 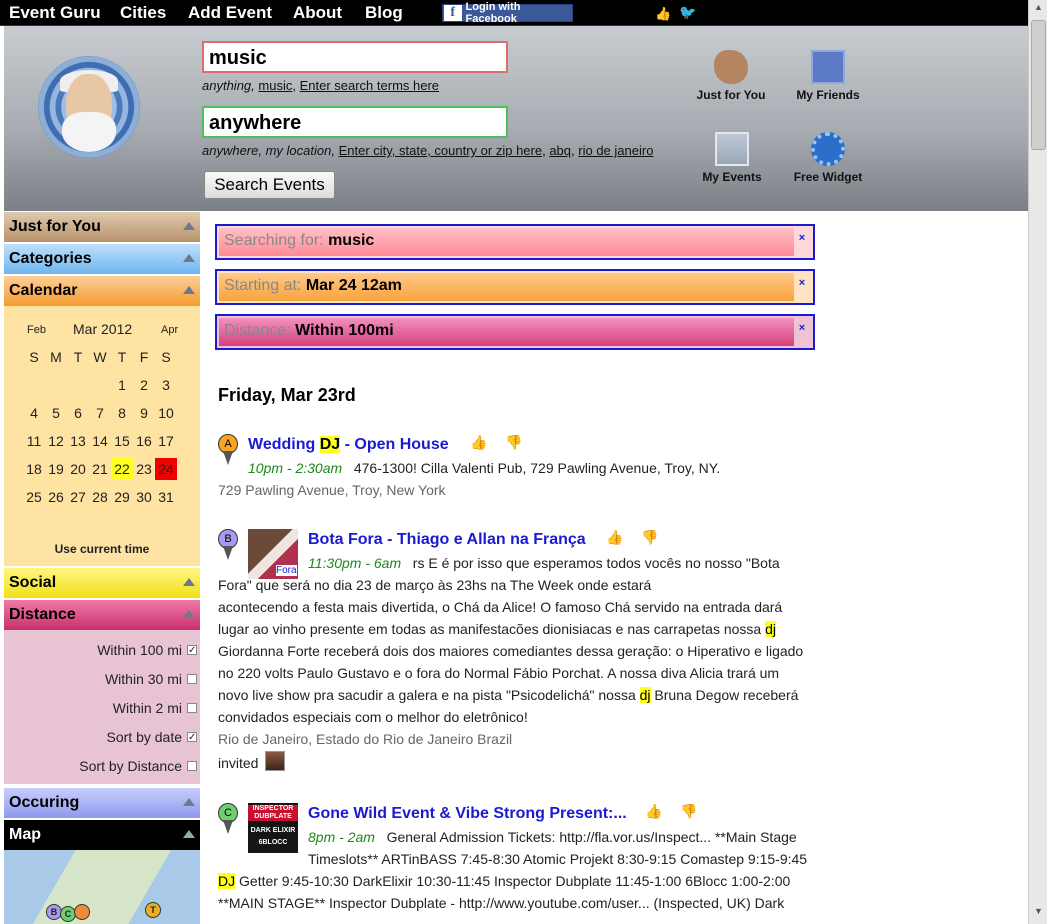 I want to click on calendar-day: 21, so click(x=100, y=469).